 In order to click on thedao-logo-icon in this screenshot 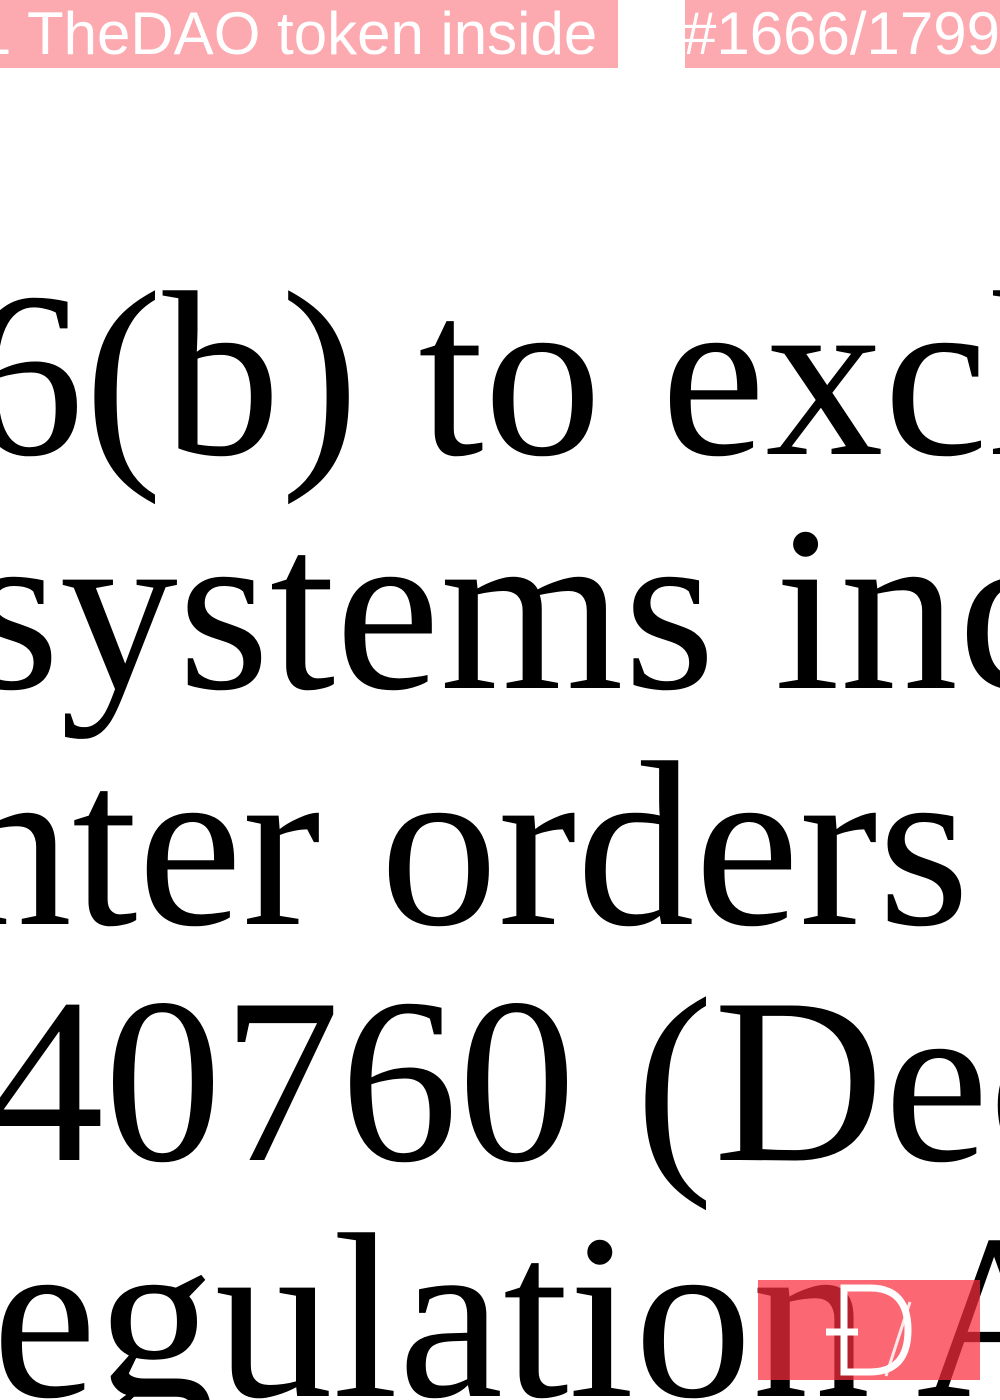, I will do `click(869, 1330)`.